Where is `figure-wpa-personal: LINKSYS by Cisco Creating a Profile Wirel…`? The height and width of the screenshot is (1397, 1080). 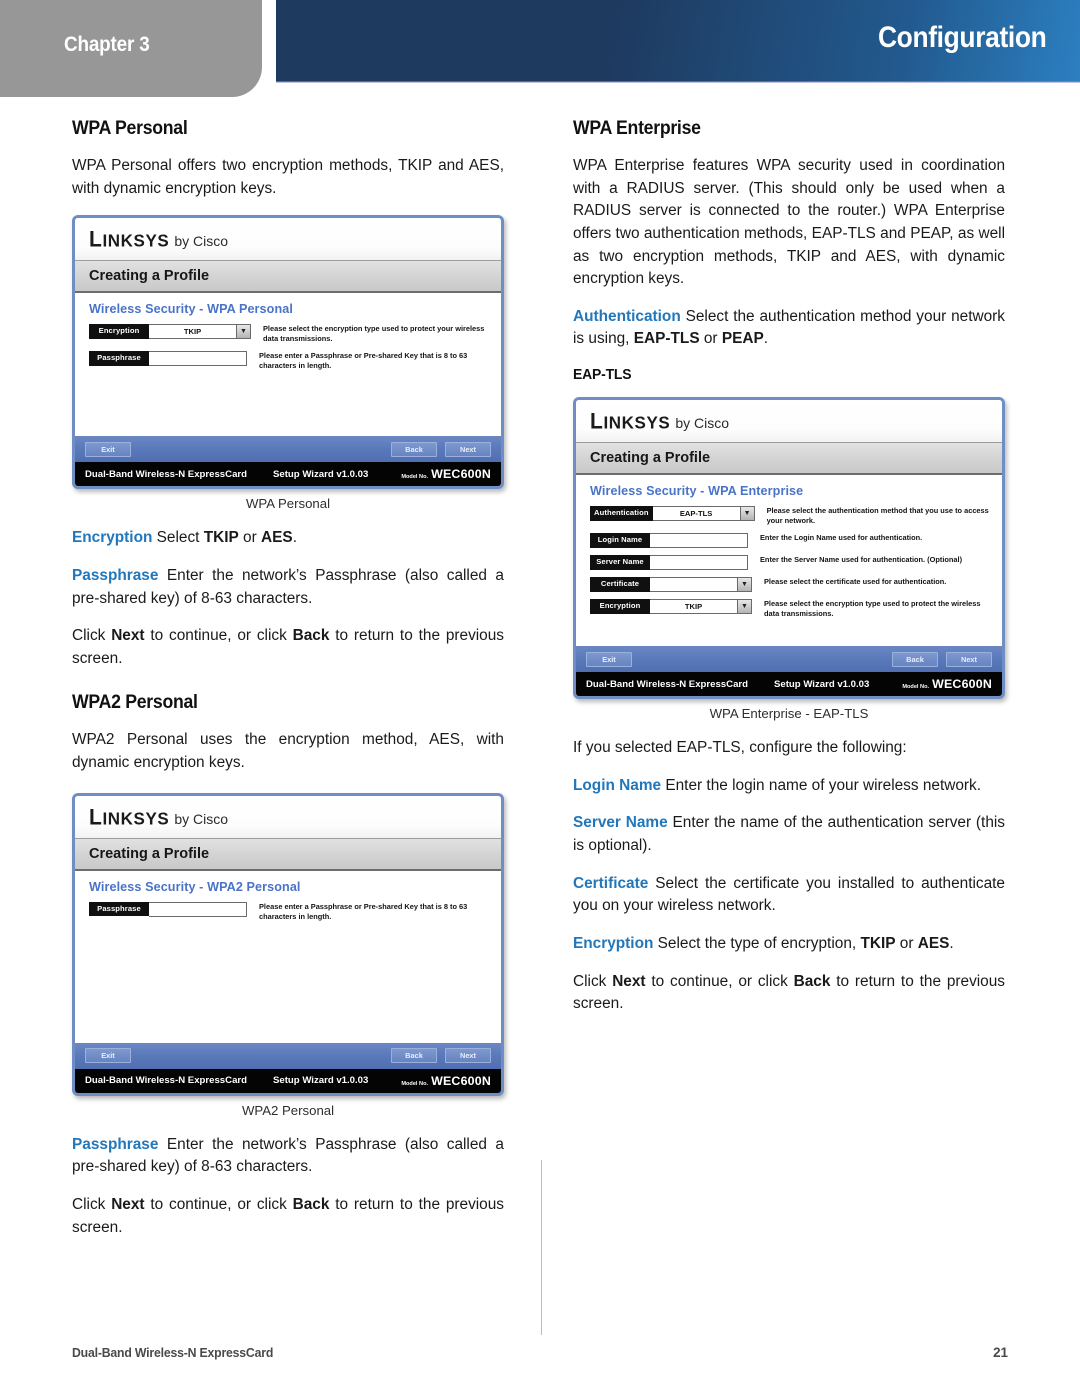
figure-wpa-personal: LINKSYS by Cisco Creating a Profile Wirel… is located at coordinates (288, 363).